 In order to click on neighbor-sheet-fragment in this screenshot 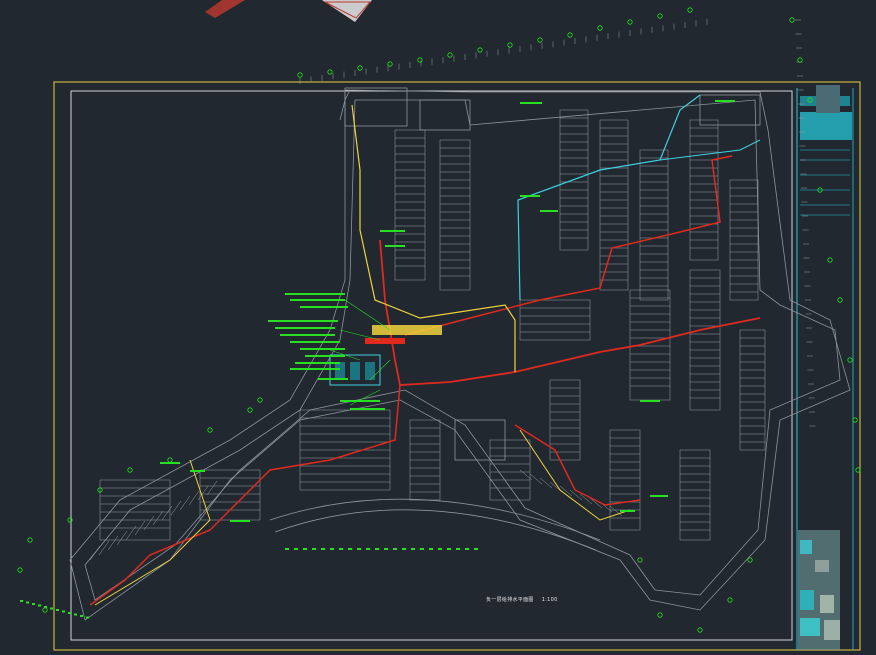, I will do `click(288, 11)`.